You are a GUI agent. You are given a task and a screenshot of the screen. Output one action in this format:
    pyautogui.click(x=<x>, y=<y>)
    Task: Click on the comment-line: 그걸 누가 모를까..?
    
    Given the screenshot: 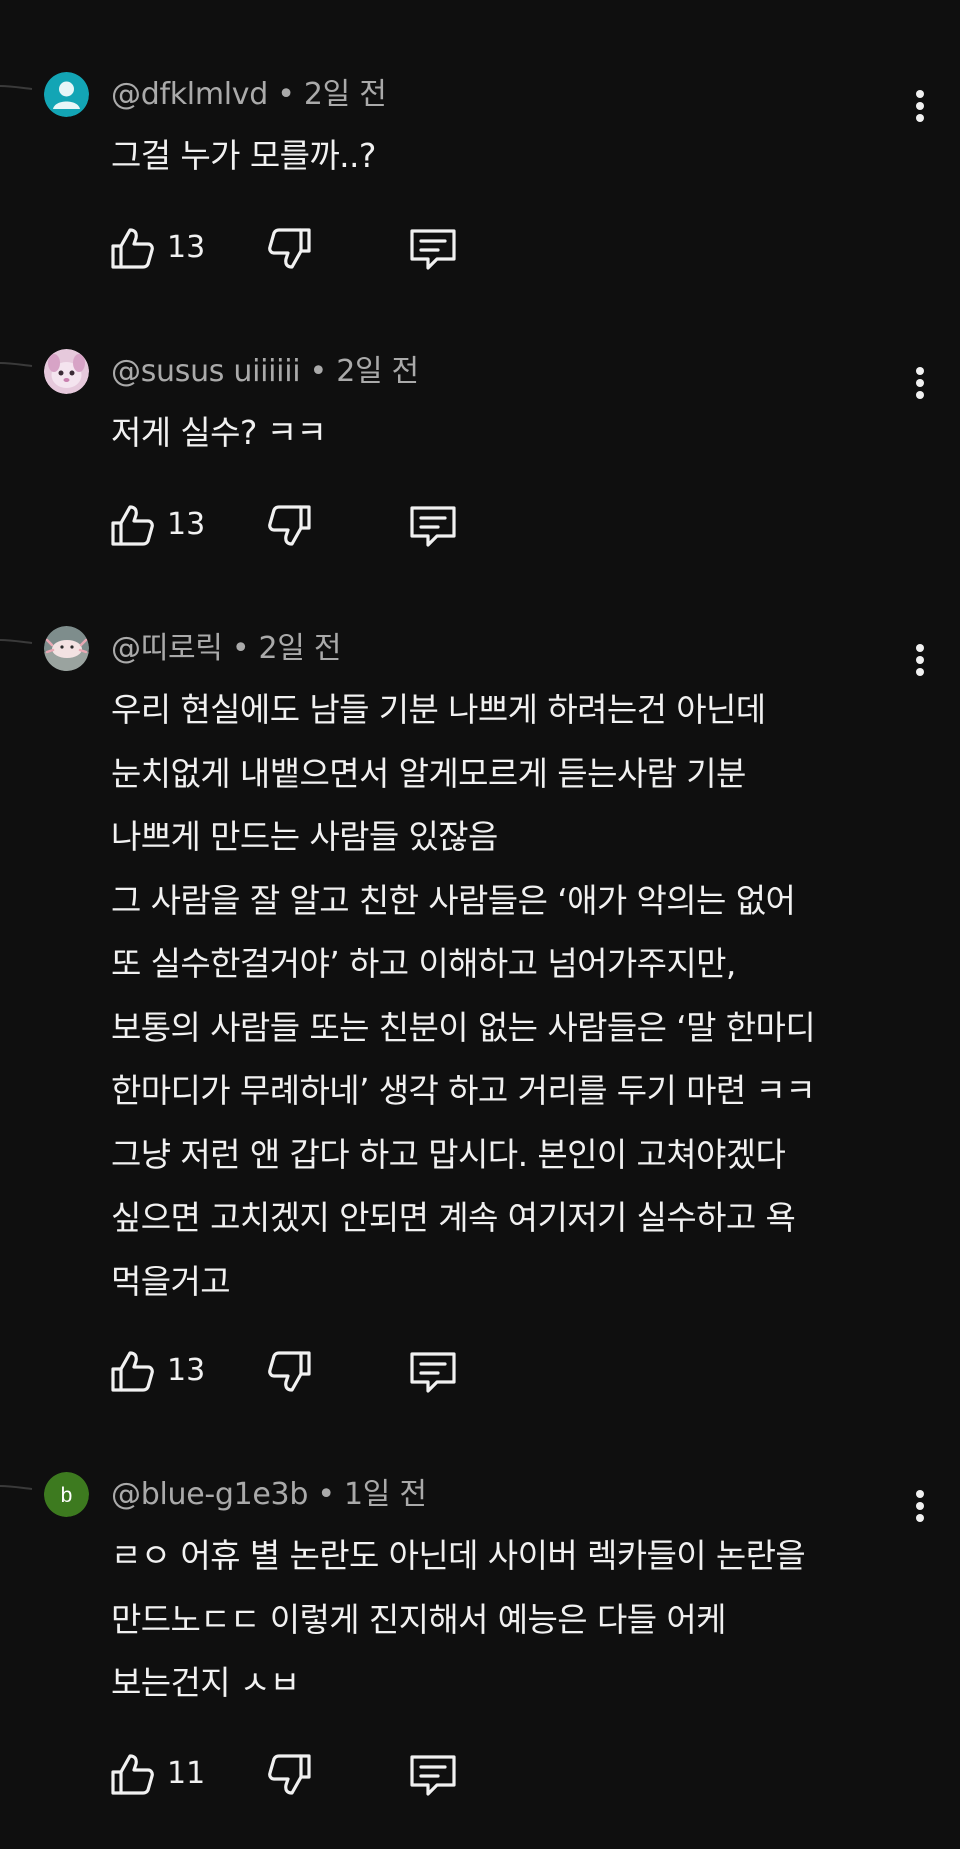 What is the action you would take?
    pyautogui.click(x=243, y=155)
    